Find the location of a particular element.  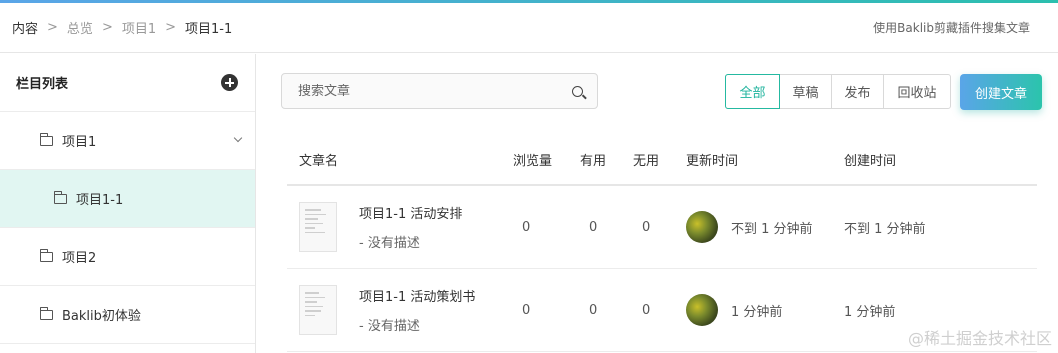

sidebar-item-label: 项目1 is located at coordinates (79, 142).